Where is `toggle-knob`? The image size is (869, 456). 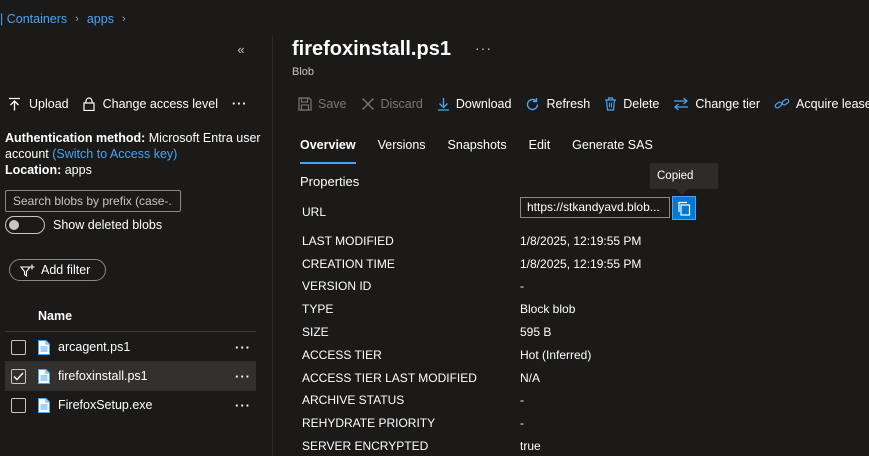
toggle-knob is located at coordinates (14, 225).